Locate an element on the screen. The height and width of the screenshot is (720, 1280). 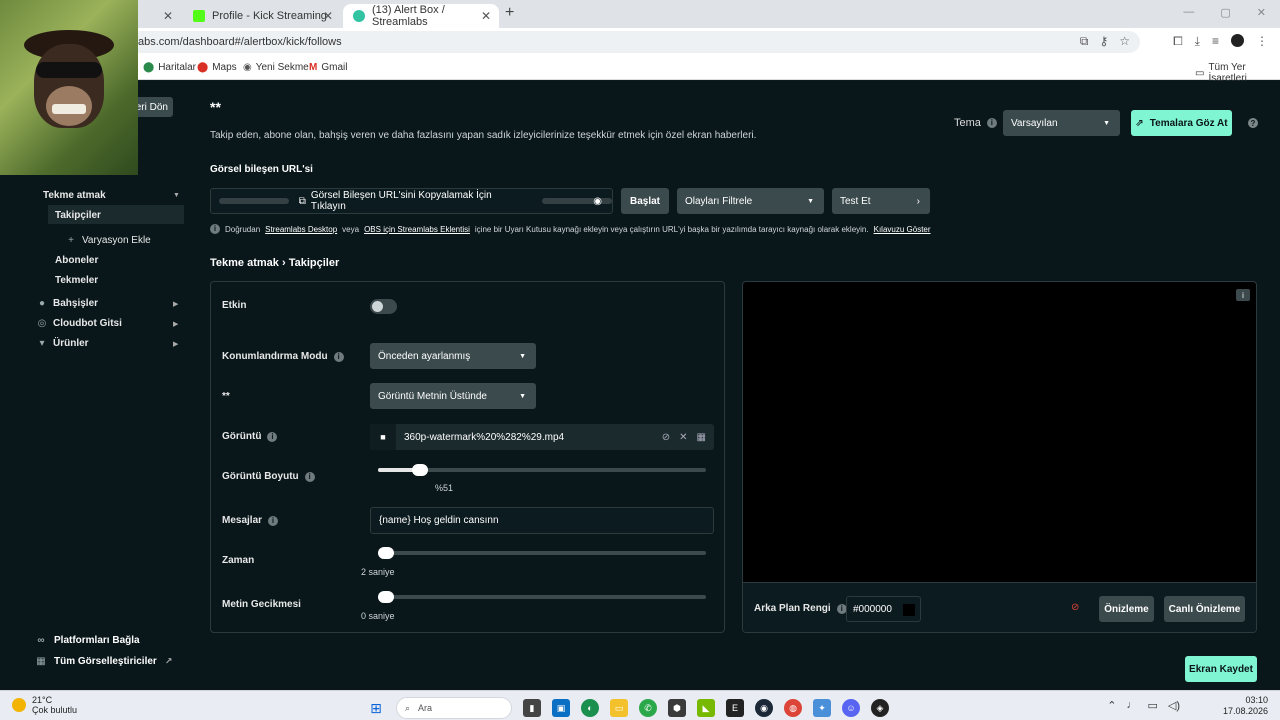
minimize-icon: — is located at coordinates (1188, 12).